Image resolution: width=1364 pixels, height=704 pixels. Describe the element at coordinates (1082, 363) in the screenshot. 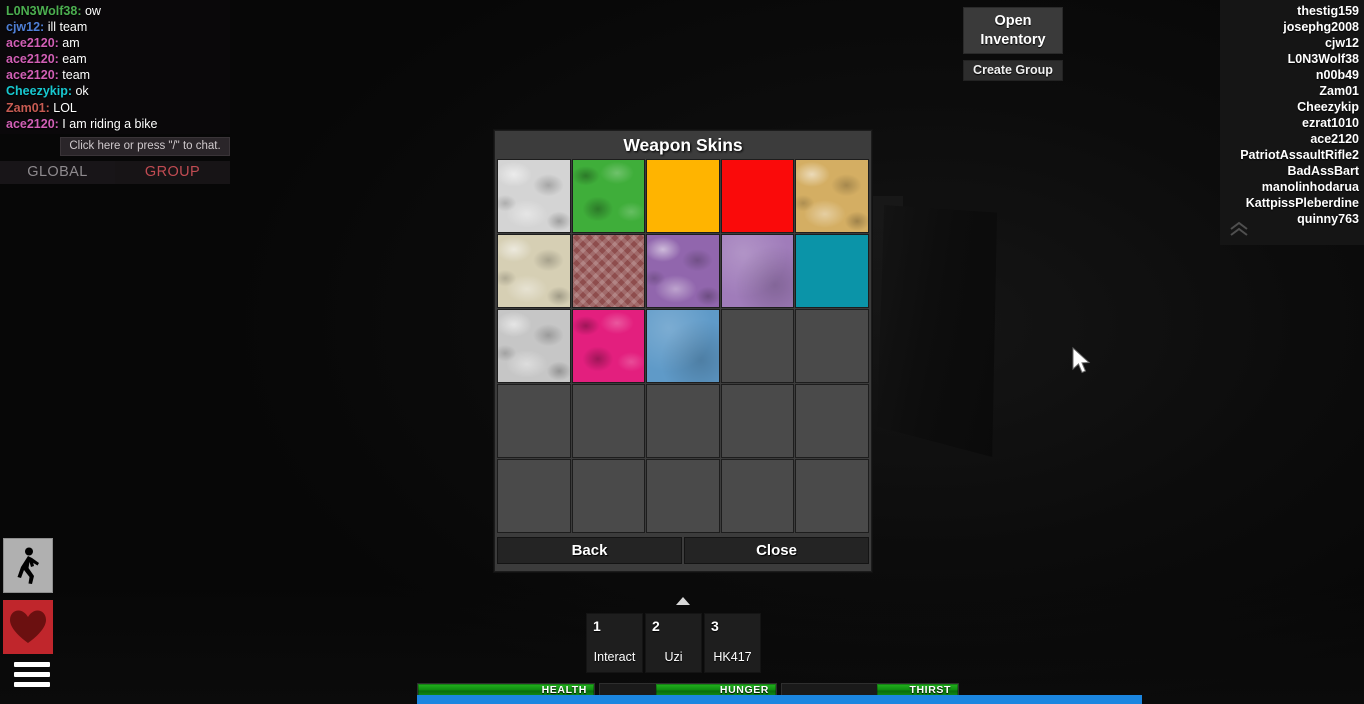

I see `mouse-cursor` at that location.